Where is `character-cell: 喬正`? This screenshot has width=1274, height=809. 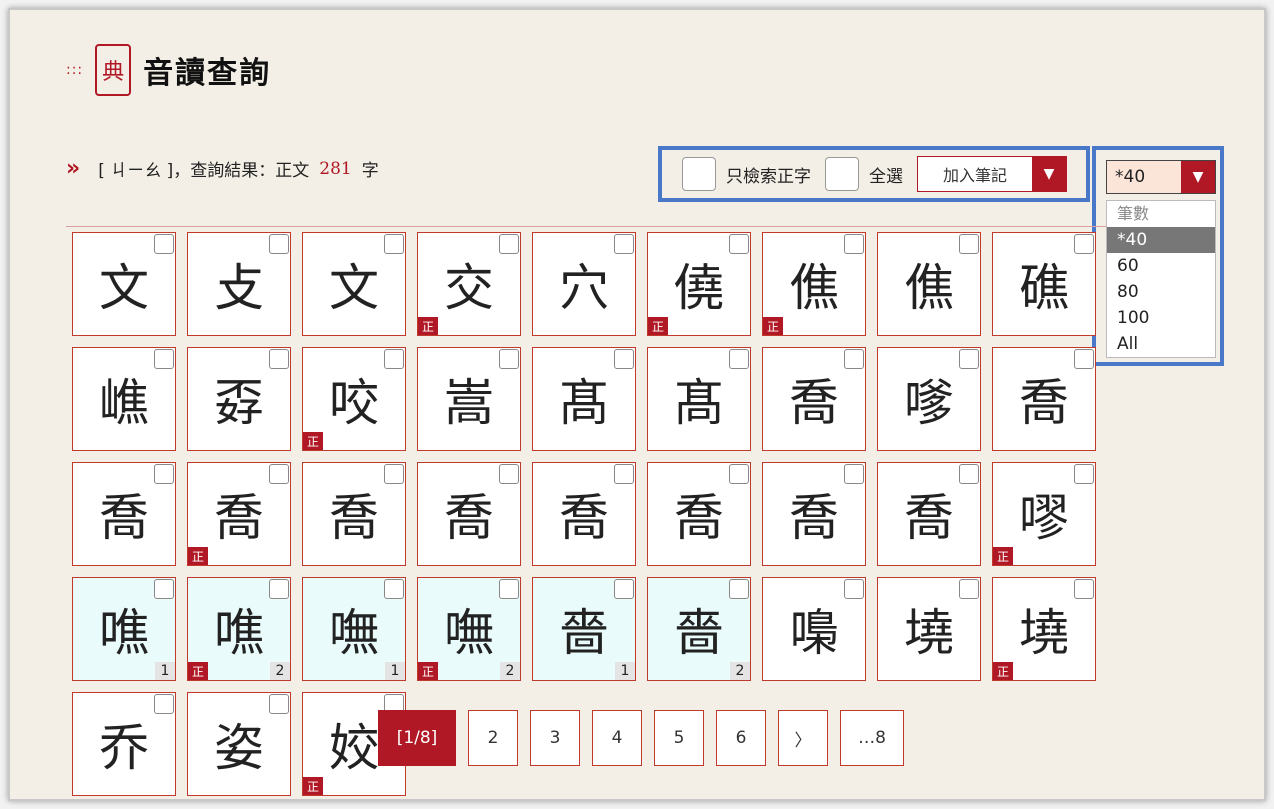
character-cell: 喬正 is located at coordinates (239, 514).